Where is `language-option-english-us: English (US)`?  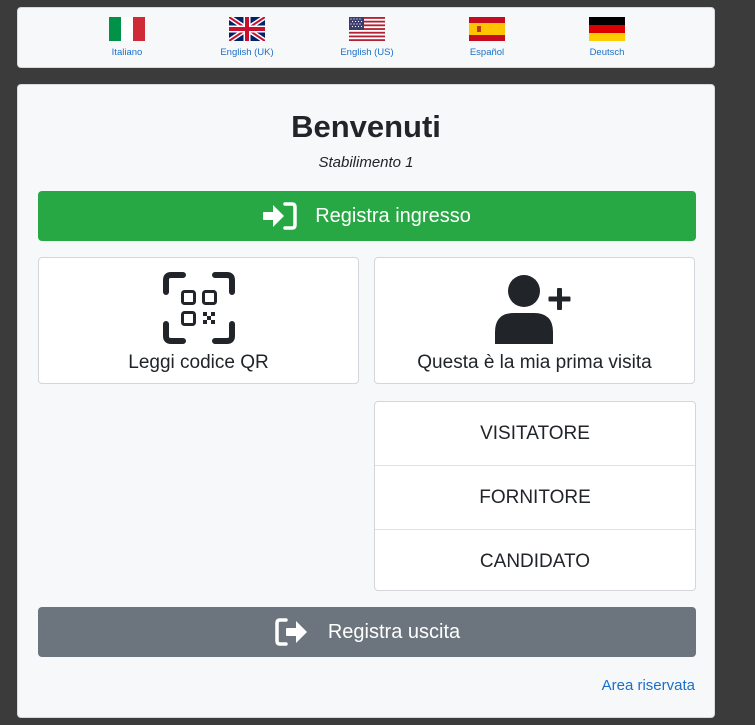
language-option-english-us: English (US) is located at coordinates (367, 38).